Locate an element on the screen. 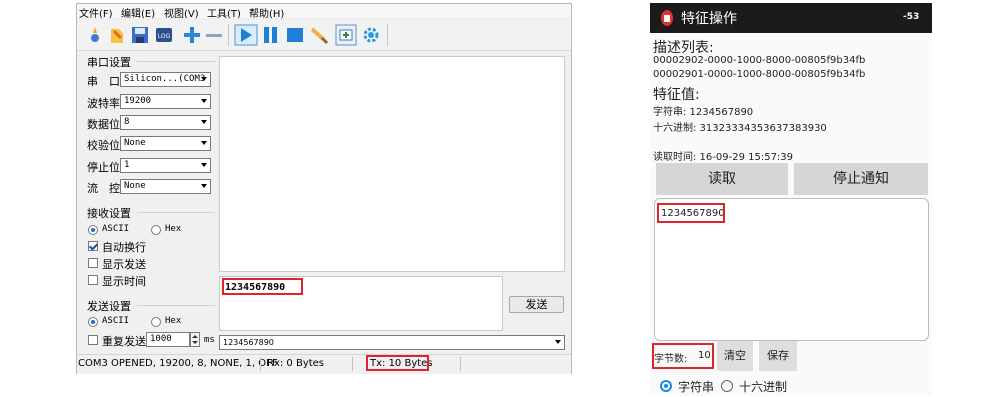 The width and height of the screenshot is (1000, 397). open-icon is located at coordinates (117, 35).